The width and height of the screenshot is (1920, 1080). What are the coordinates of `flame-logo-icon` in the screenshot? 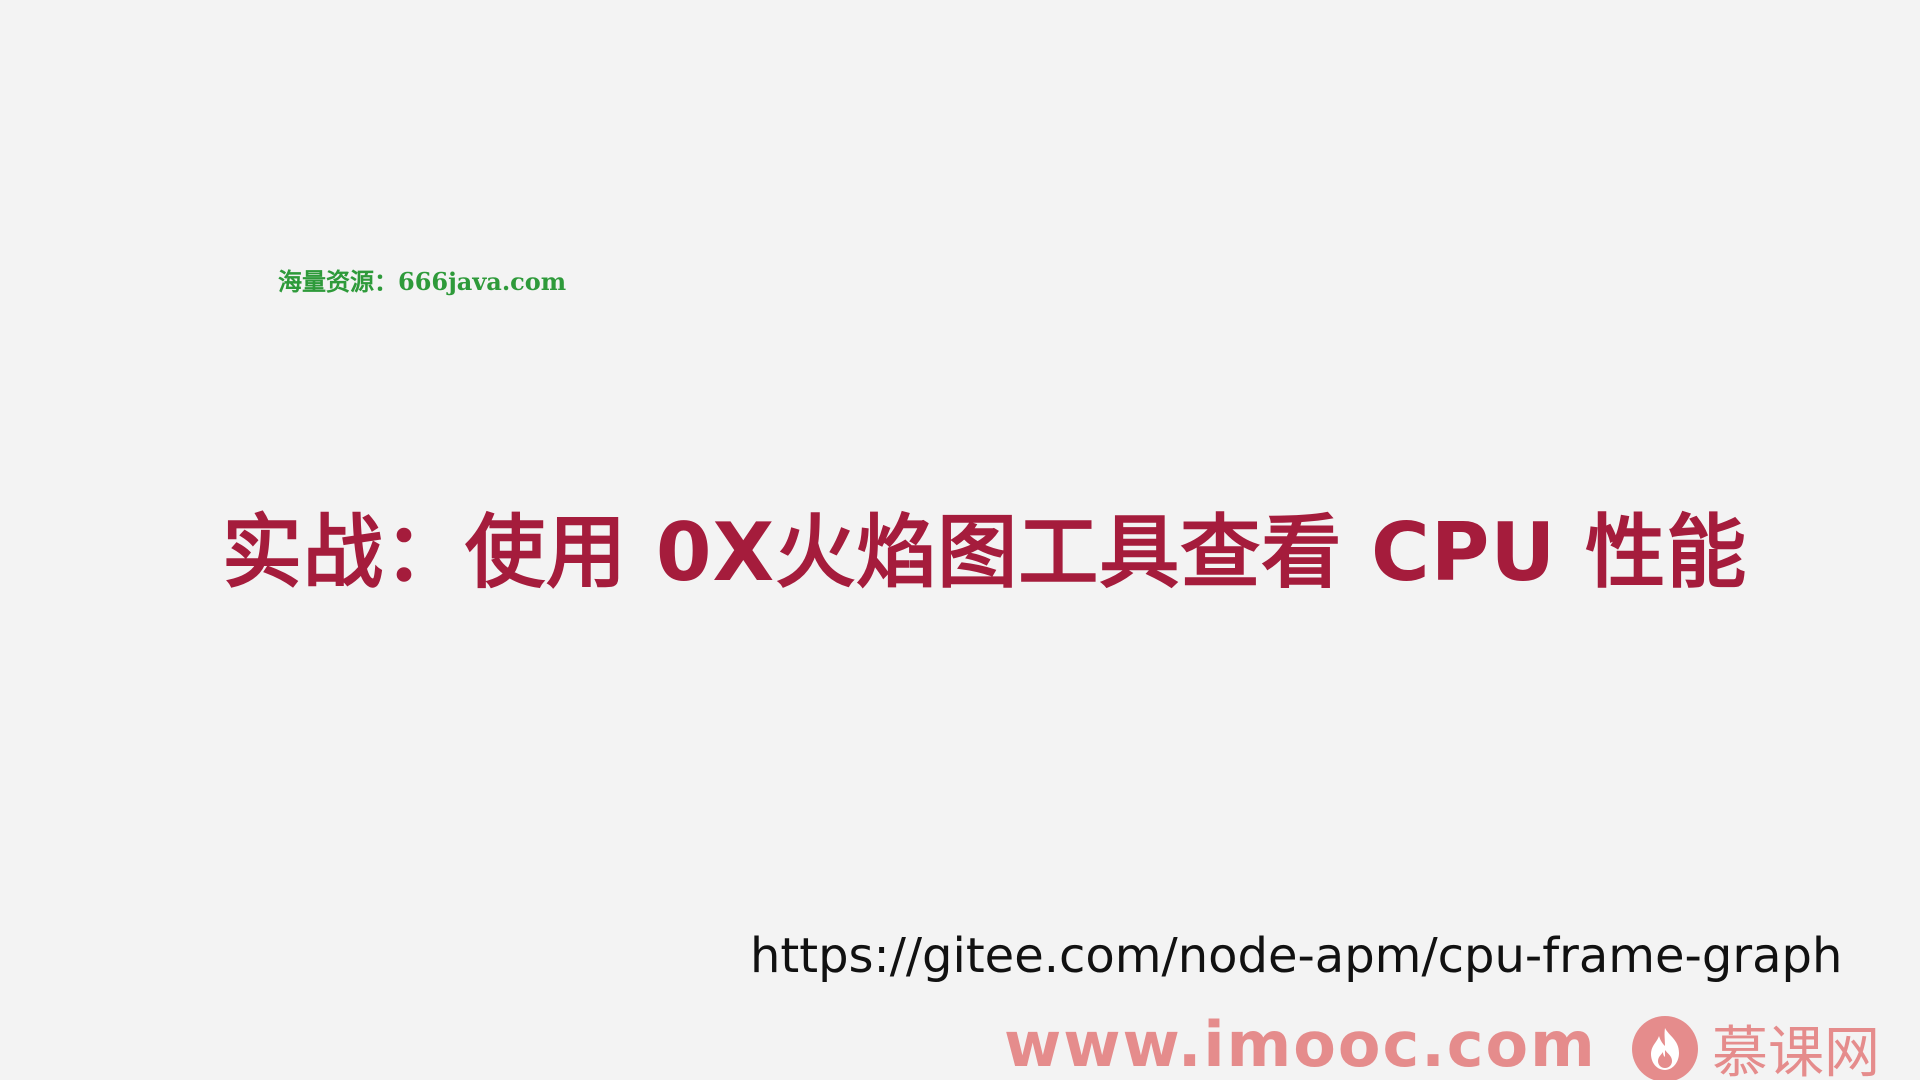 It's located at (1665, 1047).